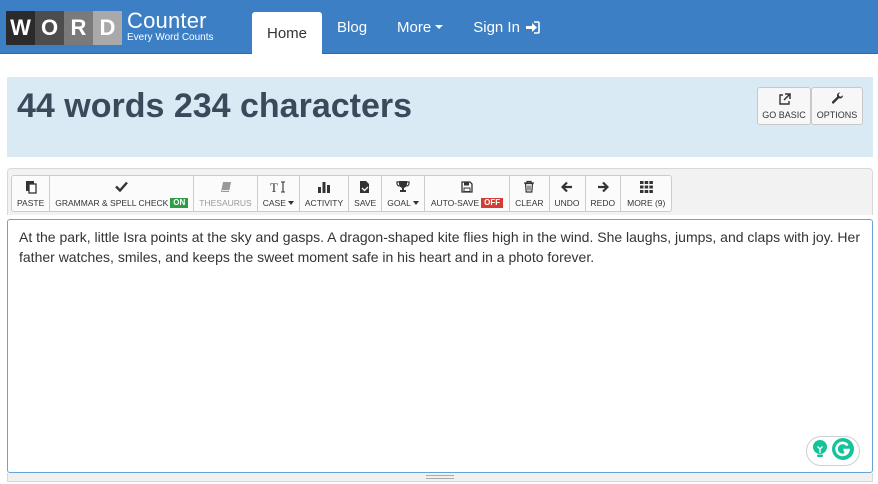 This screenshot has height=484, width=878. Describe the element at coordinates (843, 451) in the screenshot. I see `grammarly-icon` at that location.